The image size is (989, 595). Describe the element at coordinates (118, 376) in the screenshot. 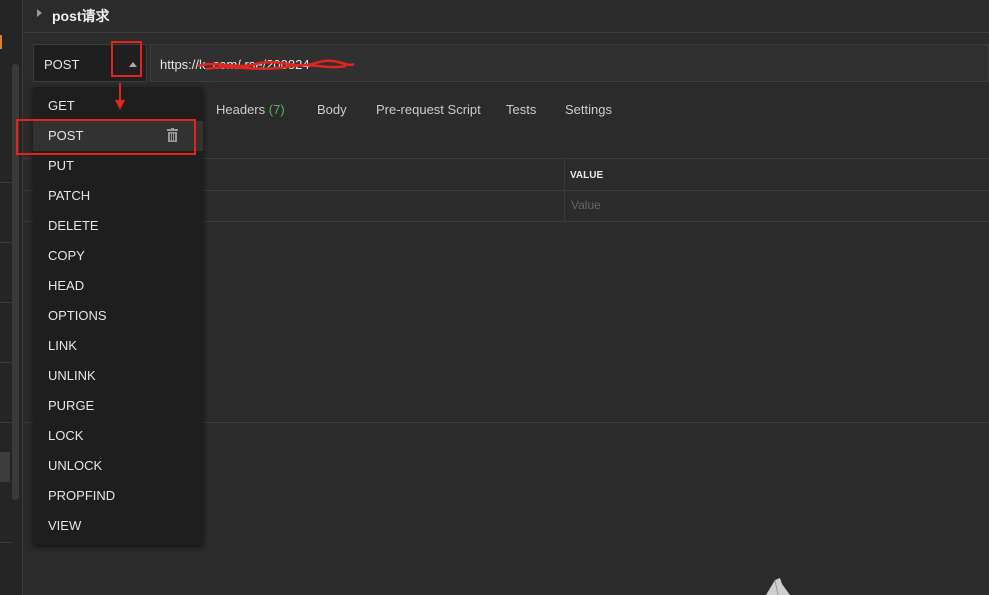

I see `method-option-unlink: UNLINK` at that location.